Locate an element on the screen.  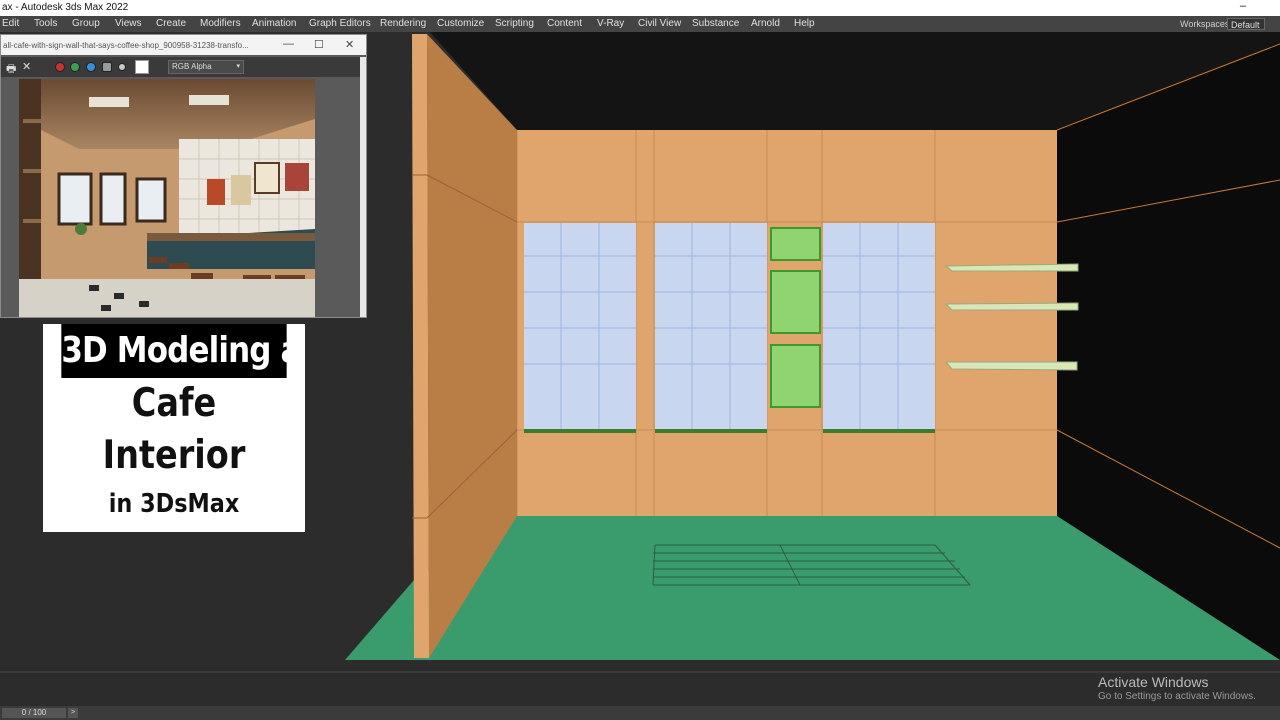
green-panel-bottom is located at coordinates (795, 376).